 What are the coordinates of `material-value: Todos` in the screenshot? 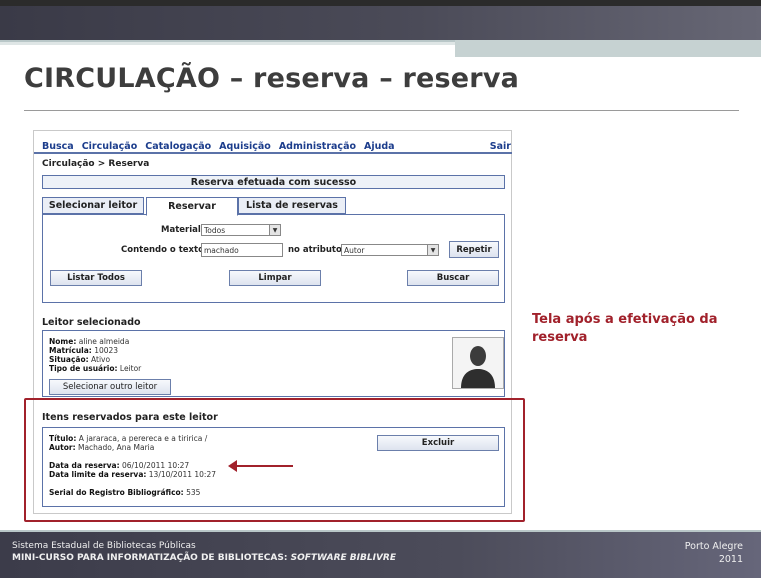 It's located at (215, 230).